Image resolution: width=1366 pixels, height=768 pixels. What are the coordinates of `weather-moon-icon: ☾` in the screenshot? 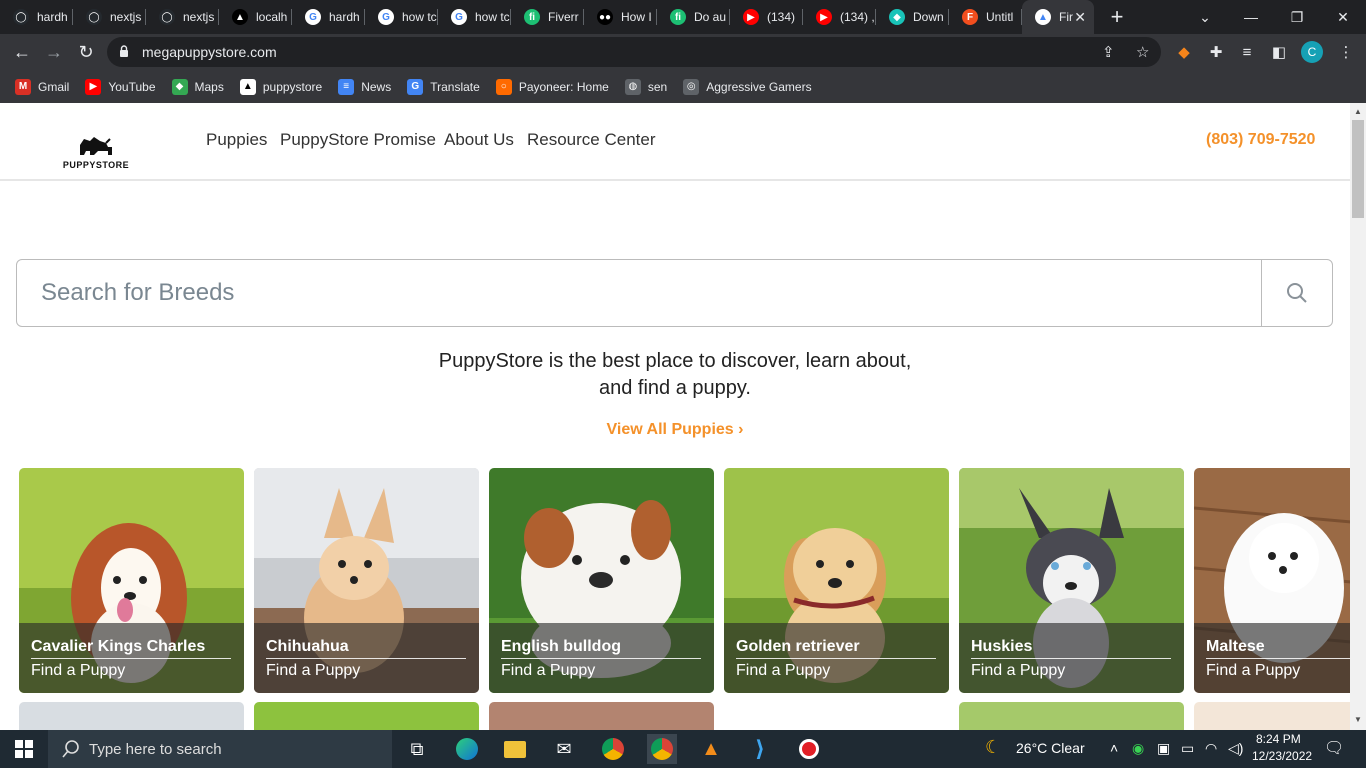 It's located at (993, 747).